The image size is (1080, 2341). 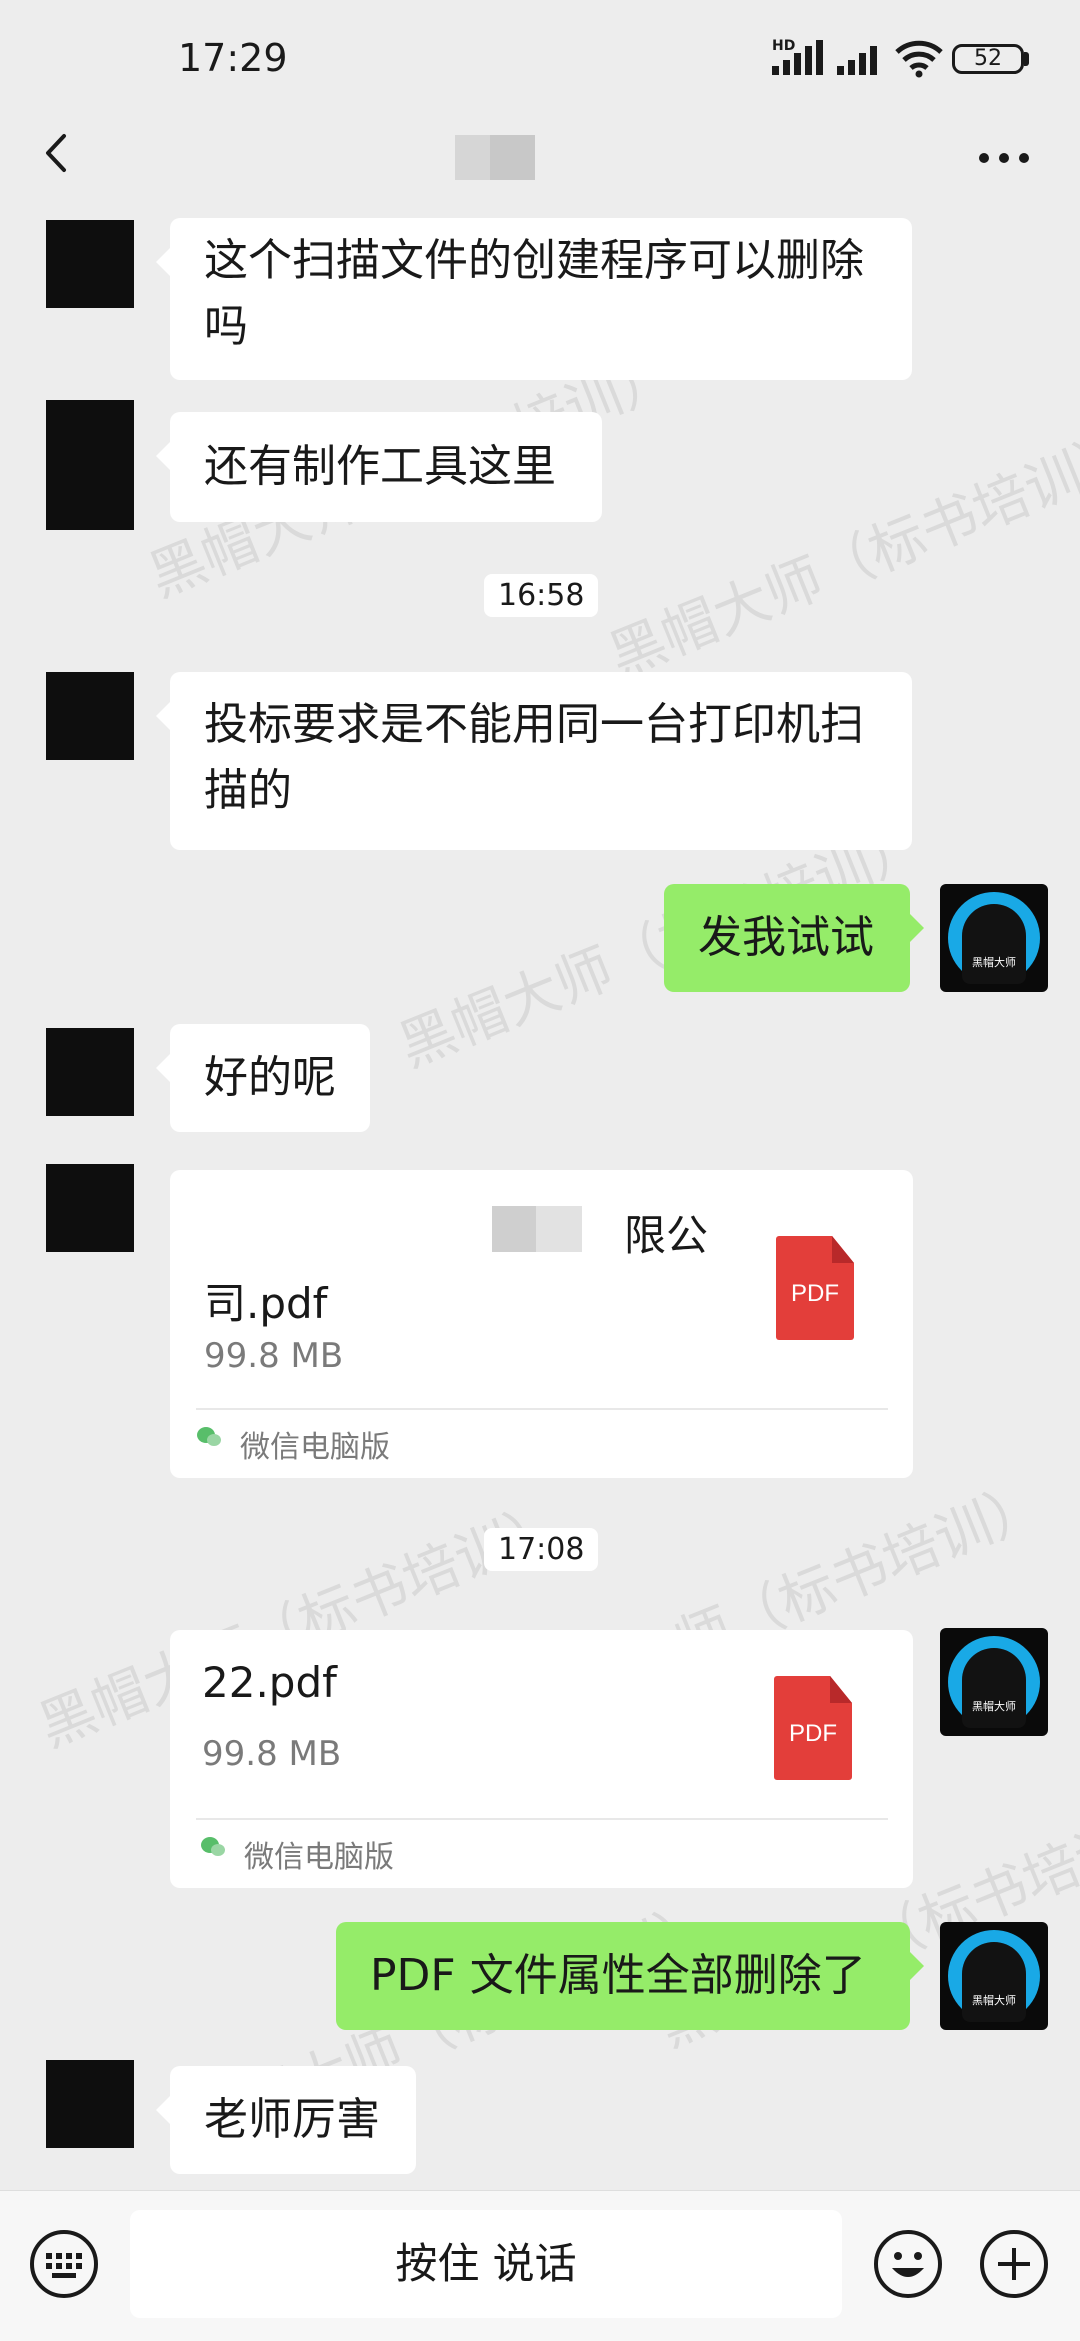 What do you see at coordinates (540, 172) in the screenshot?
I see `nav-bar` at bounding box center [540, 172].